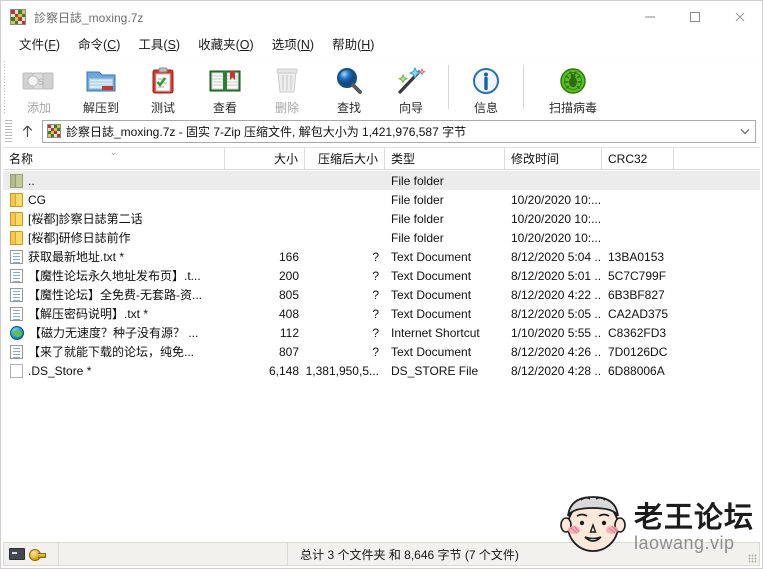 This screenshot has width=763, height=569. I want to click on status-icons, so click(31, 554).